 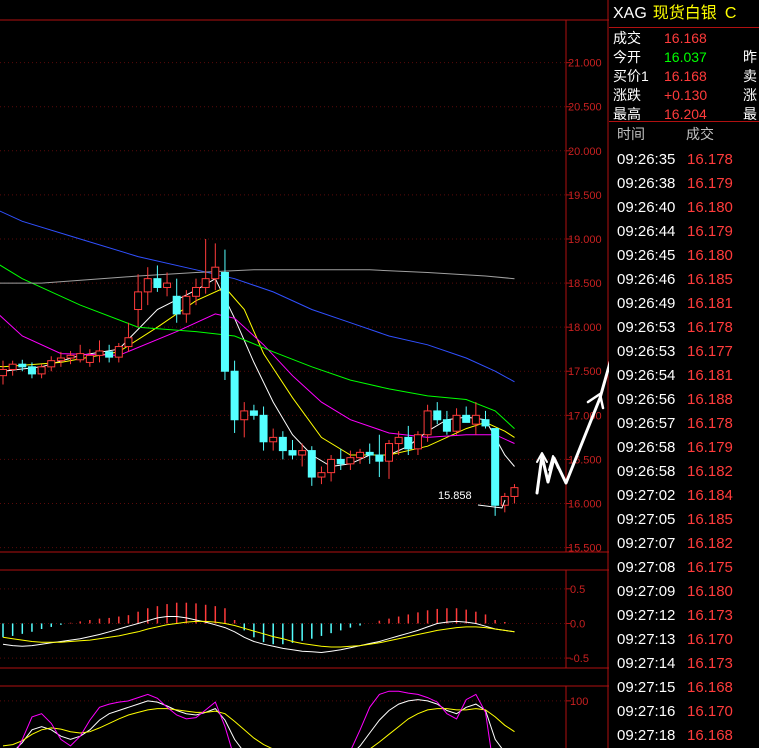 I want to click on symbol-extra: C, so click(x=730, y=13).